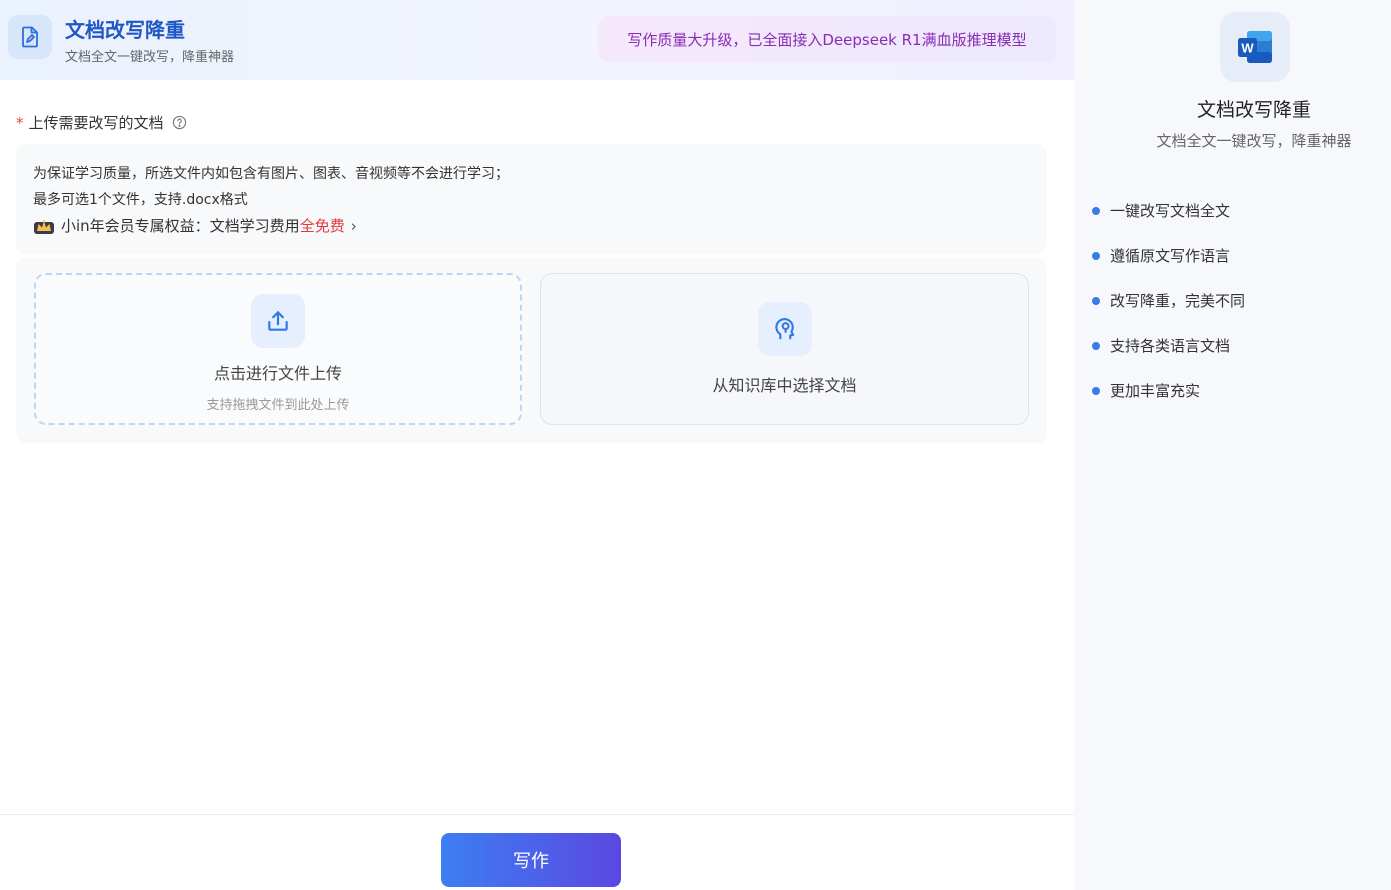  I want to click on promo-banner: 写作质量大升级，已全面接入Deepseek R1满血版推理模型, so click(827, 39).